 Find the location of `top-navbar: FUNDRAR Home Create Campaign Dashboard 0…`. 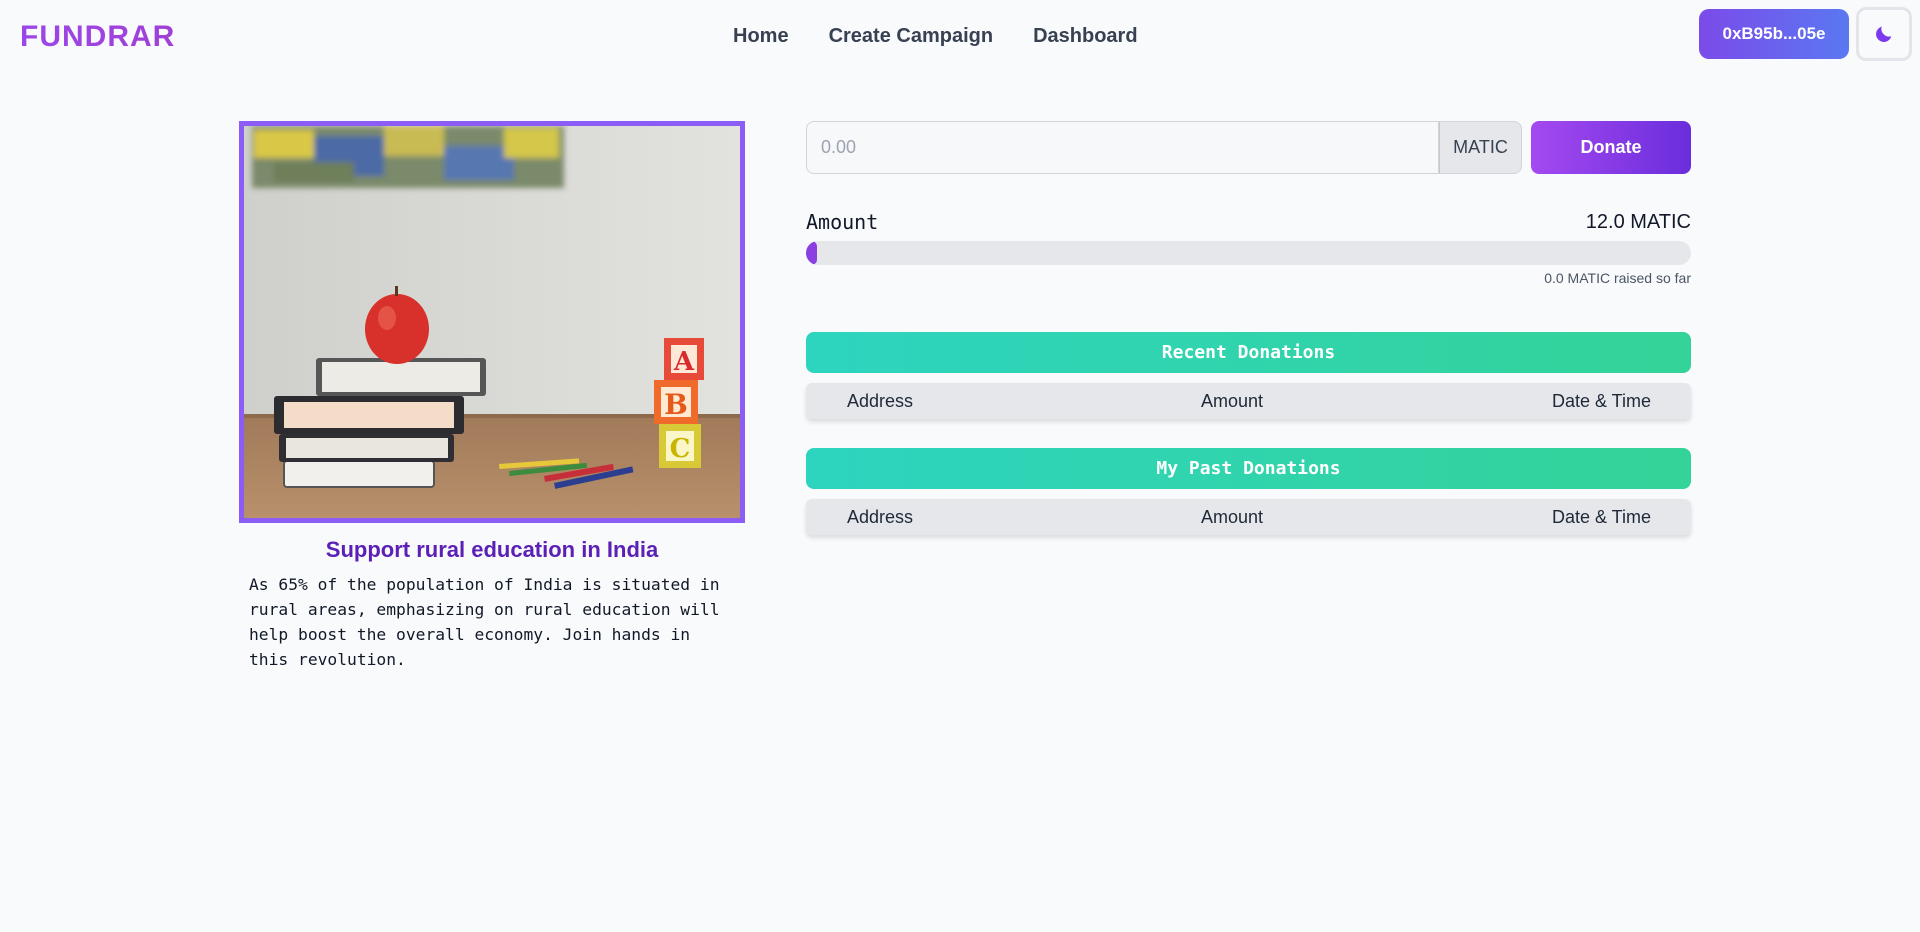

top-navbar: FUNDRAR Home Create Campaign Dashboard 0… is located at coordinates (960, 39).